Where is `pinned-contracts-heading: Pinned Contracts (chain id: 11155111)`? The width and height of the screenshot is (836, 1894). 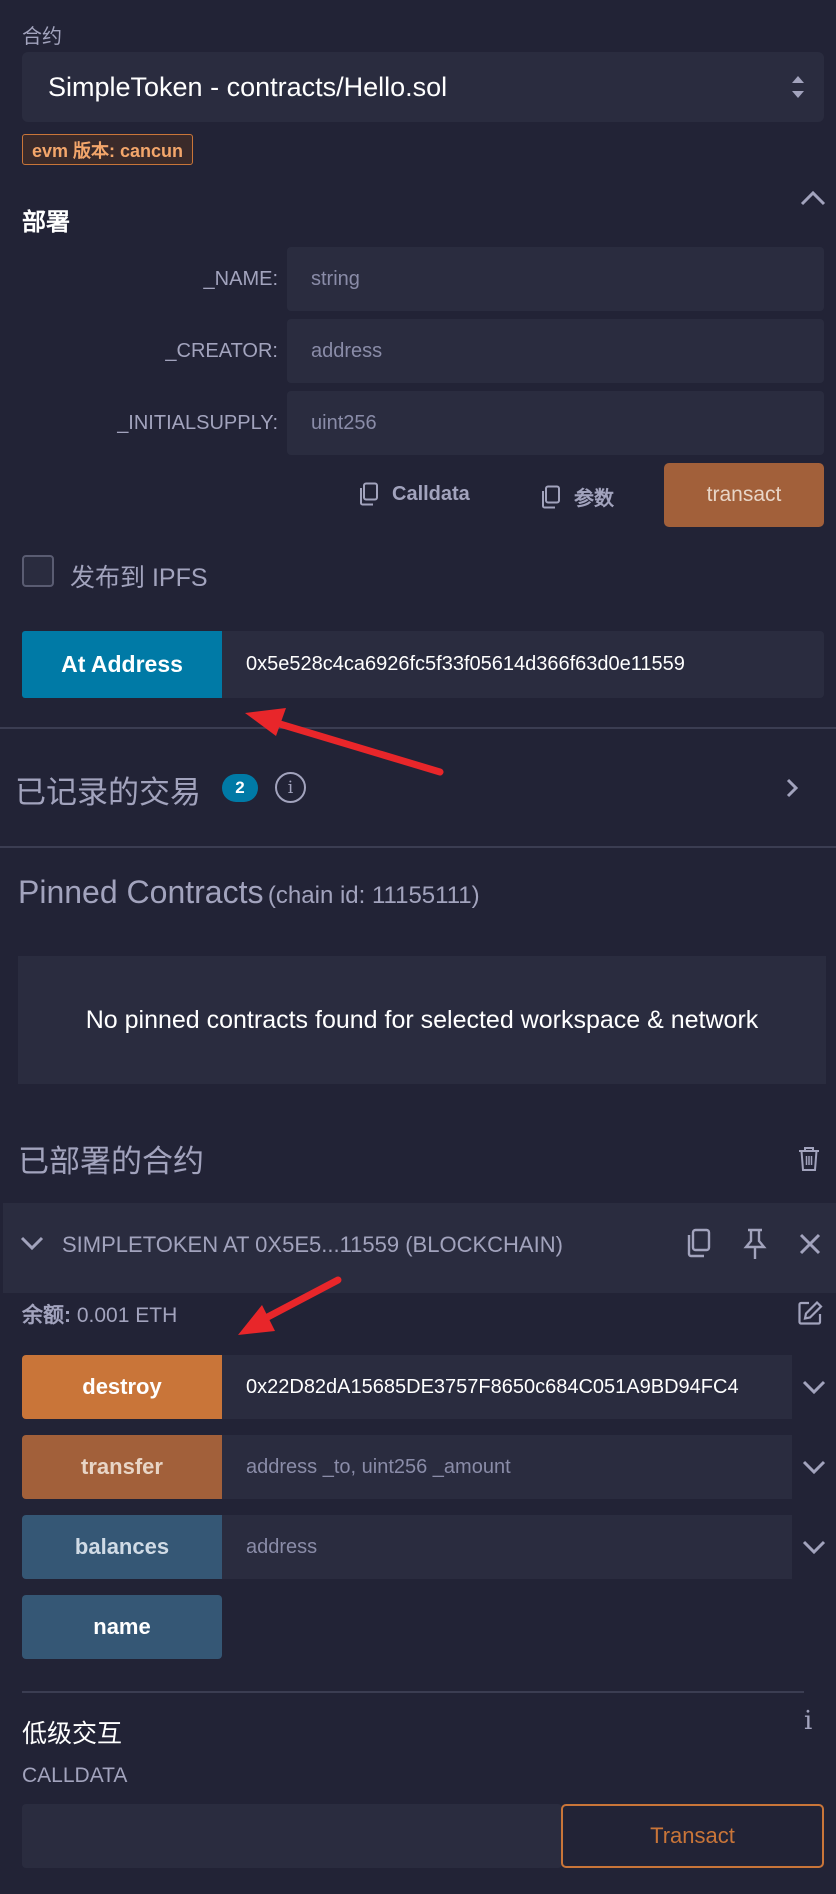
pinned-contracts-heading: Pinned Contracts (chain id: 11155111) is located at coordinates (249, 892).